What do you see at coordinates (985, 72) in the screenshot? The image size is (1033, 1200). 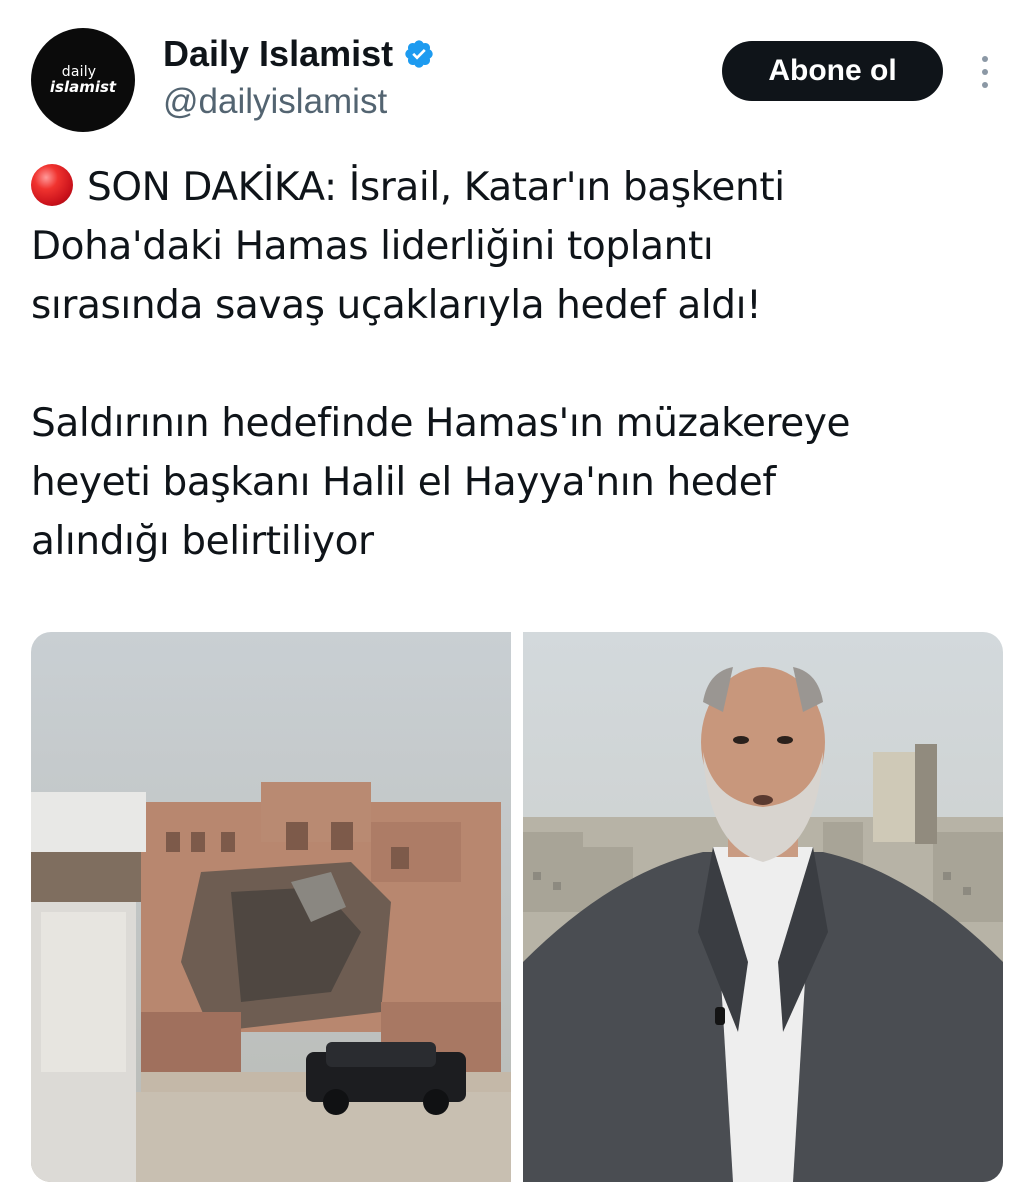 I see `more-vertical-icon` at bounding box center [985, 72].